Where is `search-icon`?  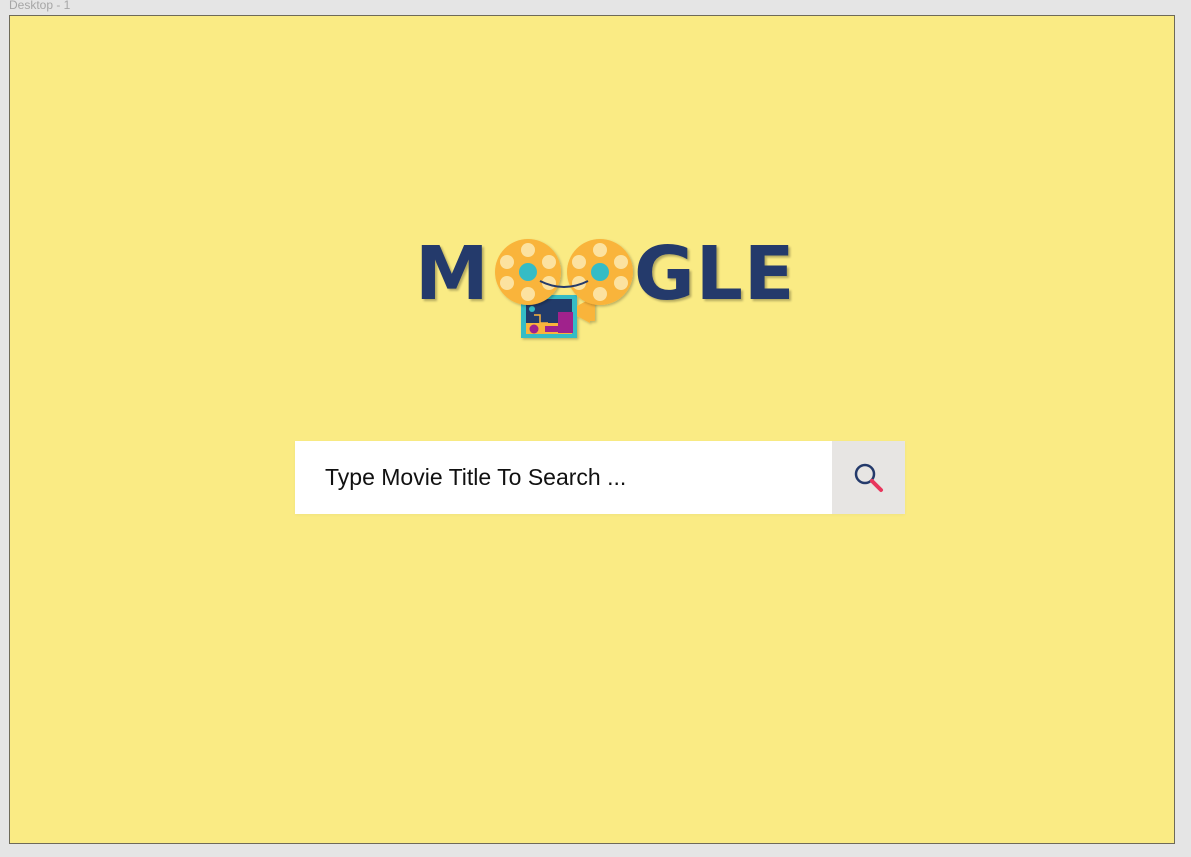 search-icon is located at coordinates (868, 477).